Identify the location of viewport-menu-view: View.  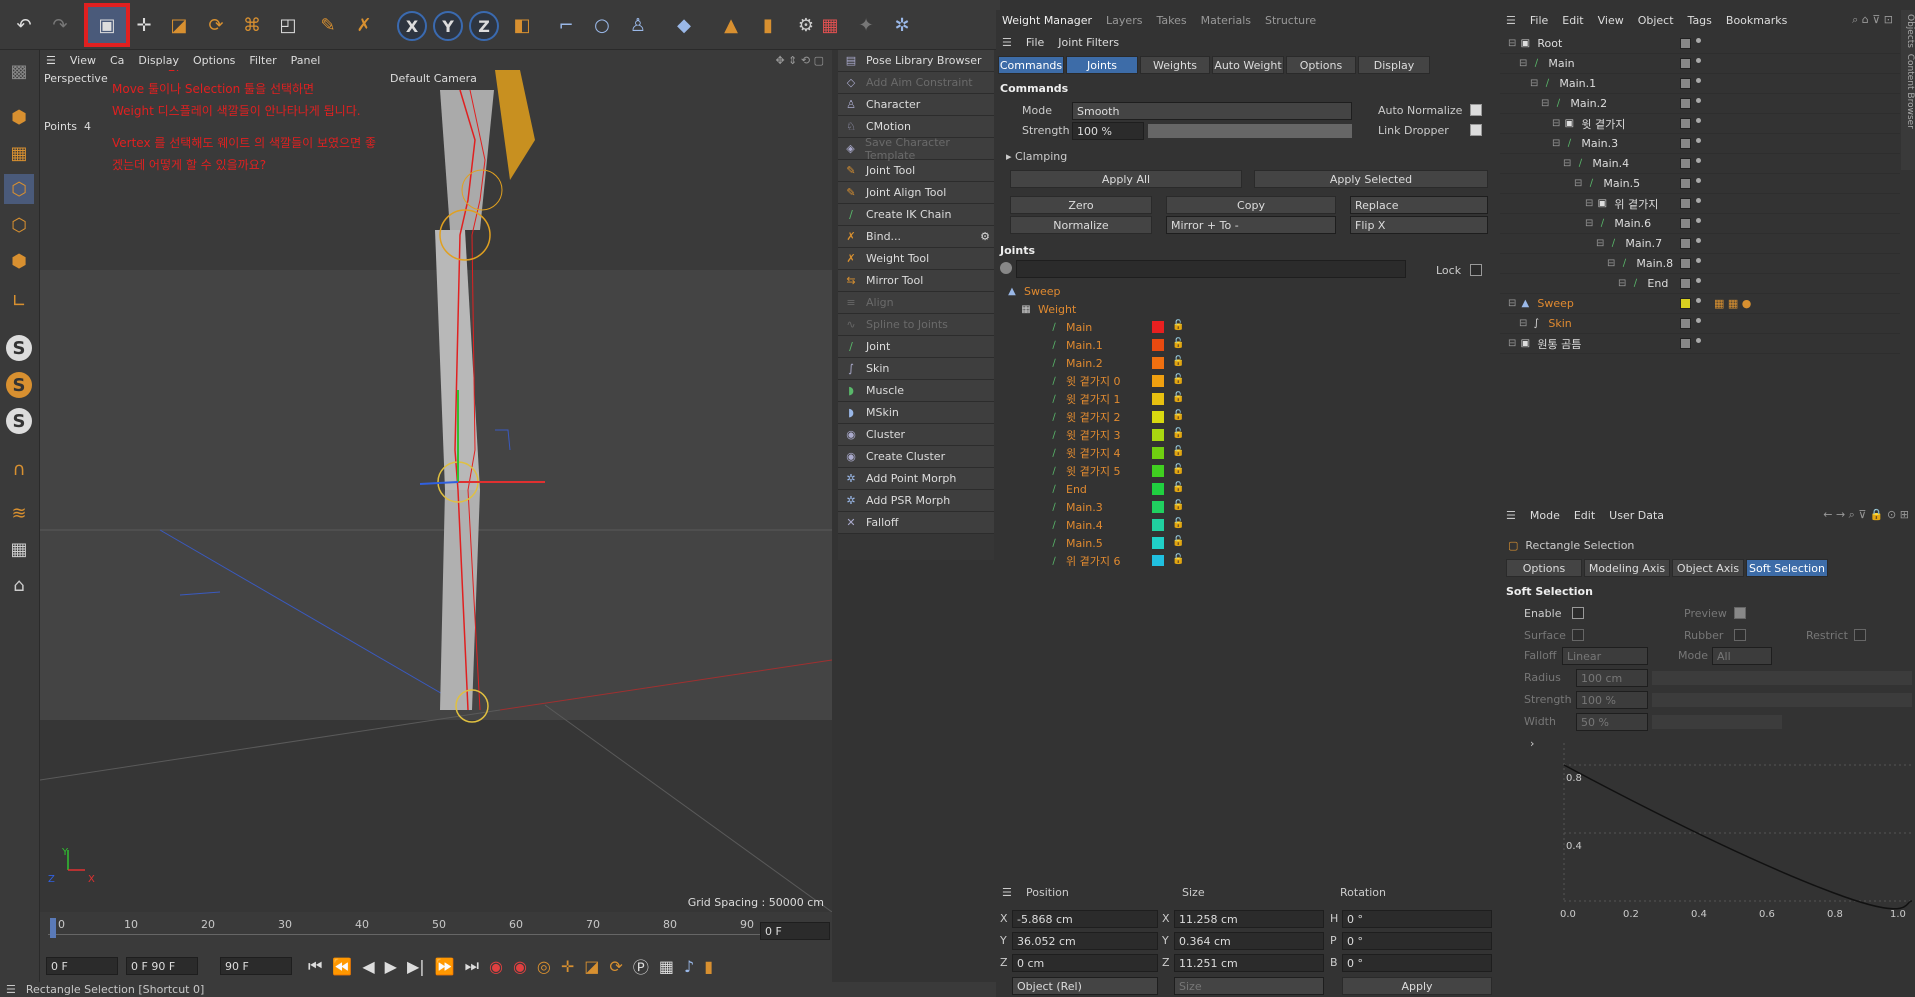
(83, 60).